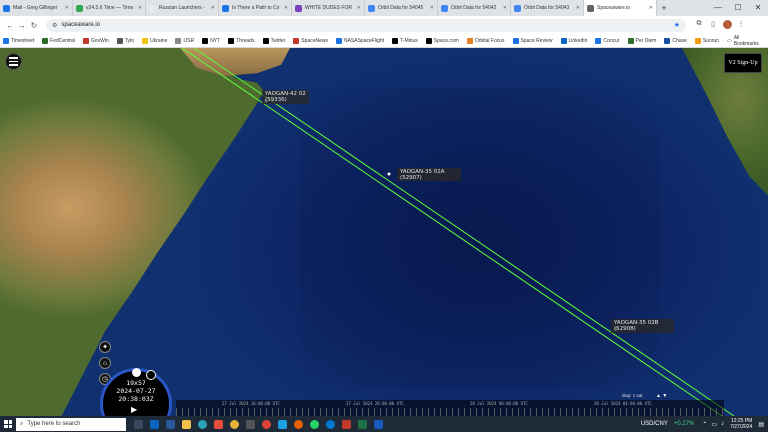  Describe the element at coordinates (743, 63) in the screenshot. I see `v2-signup-button: V2 Sign-Up` at that location.